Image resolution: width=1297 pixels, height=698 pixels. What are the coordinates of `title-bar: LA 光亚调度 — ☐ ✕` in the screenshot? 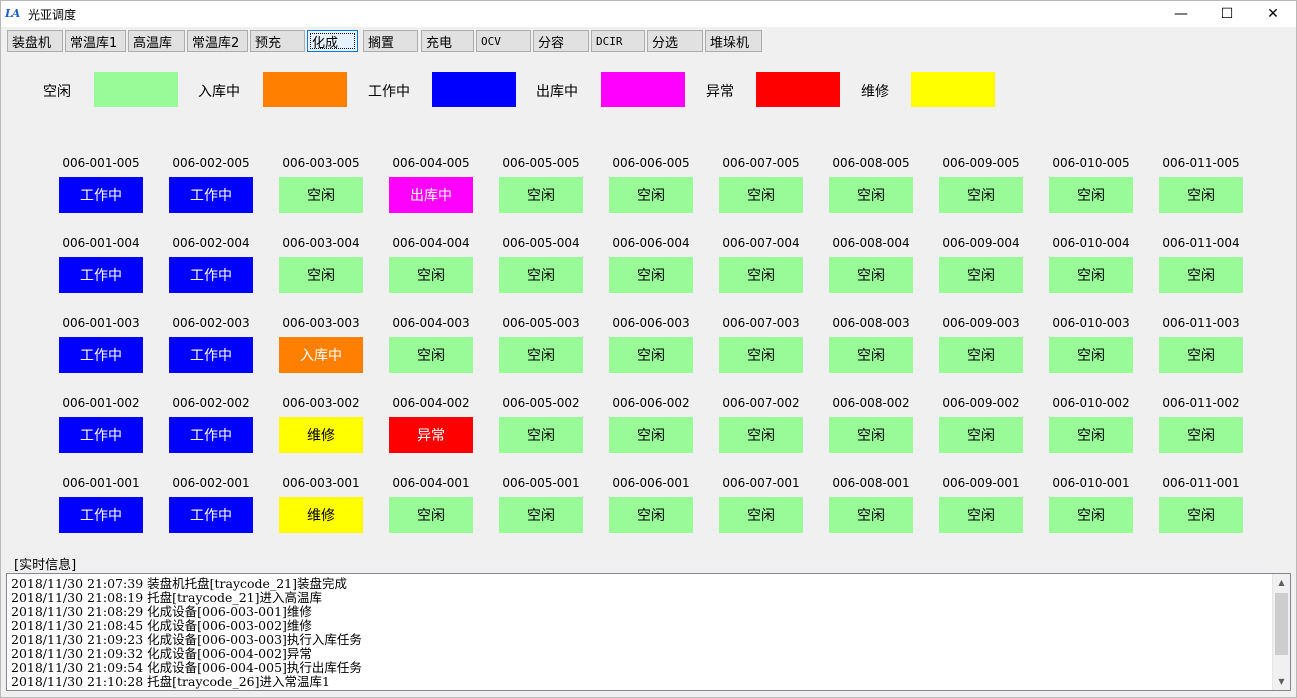 It's located at (648, 14).